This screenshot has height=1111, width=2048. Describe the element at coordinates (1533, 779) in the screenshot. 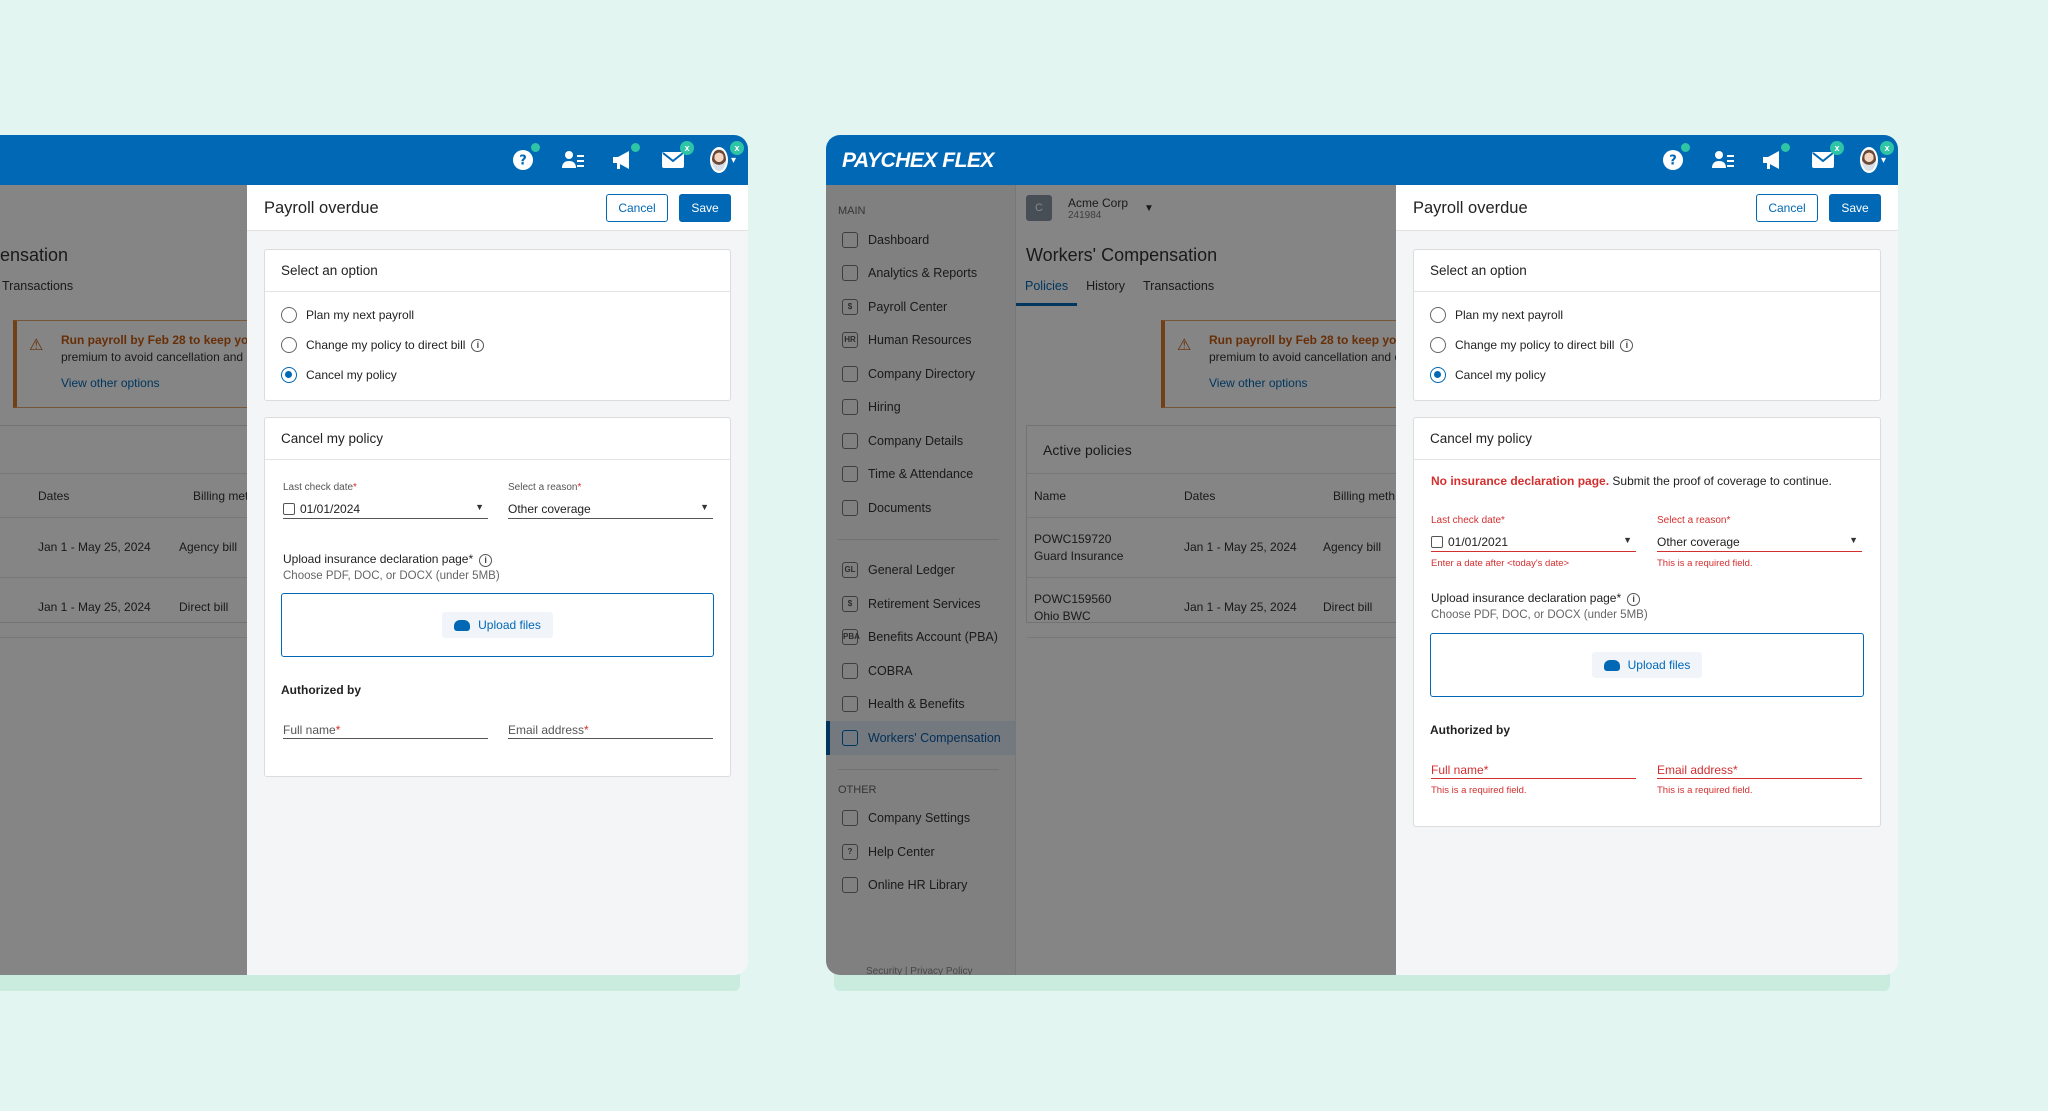

I see `full-name-input: Full name* This is a required field.` at that location.